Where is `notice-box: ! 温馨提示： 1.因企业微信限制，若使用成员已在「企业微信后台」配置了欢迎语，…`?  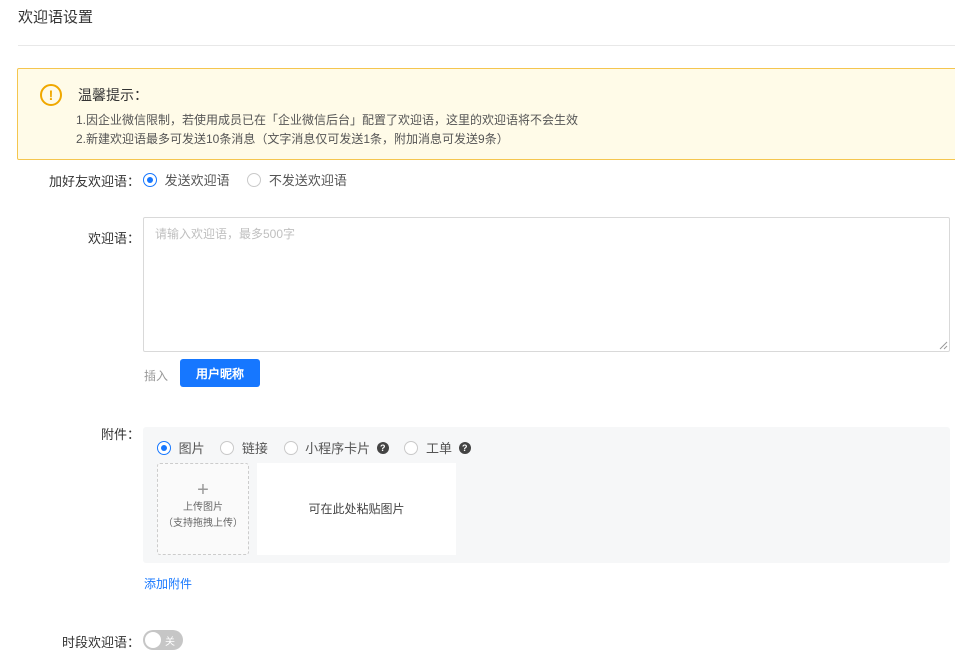 notice-box: ! 温馨提示： 1.因企业微信限制，若使用成员已在「企业微信后台」配置了欢迎语，… is located at coordinates (486, 114).